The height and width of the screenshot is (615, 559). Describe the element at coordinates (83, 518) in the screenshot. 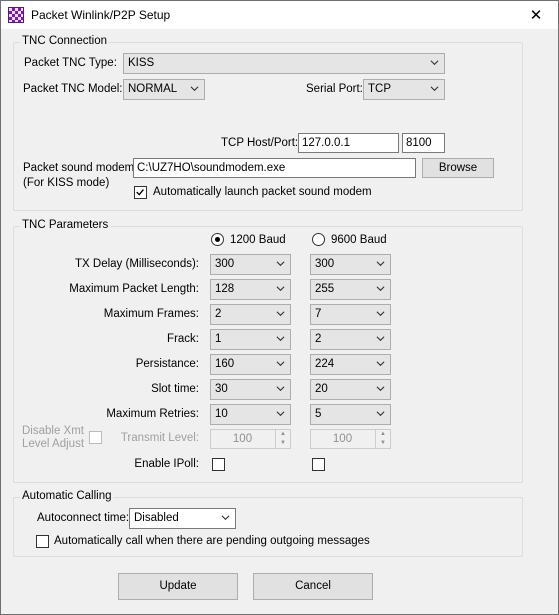

I see `autoconnect-time-label: Autoconnect time:` at that location.